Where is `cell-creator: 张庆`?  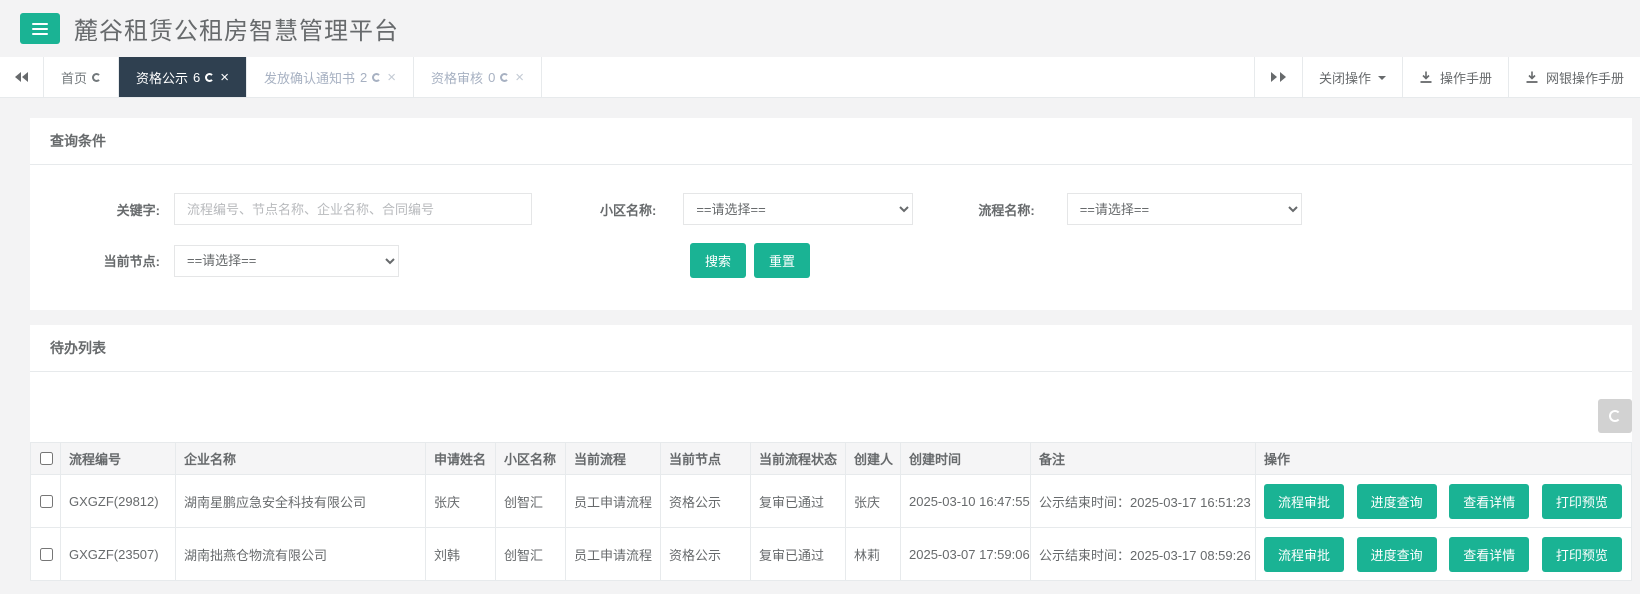 cell-creator: 张庆 is located at coordinates (873, 501).